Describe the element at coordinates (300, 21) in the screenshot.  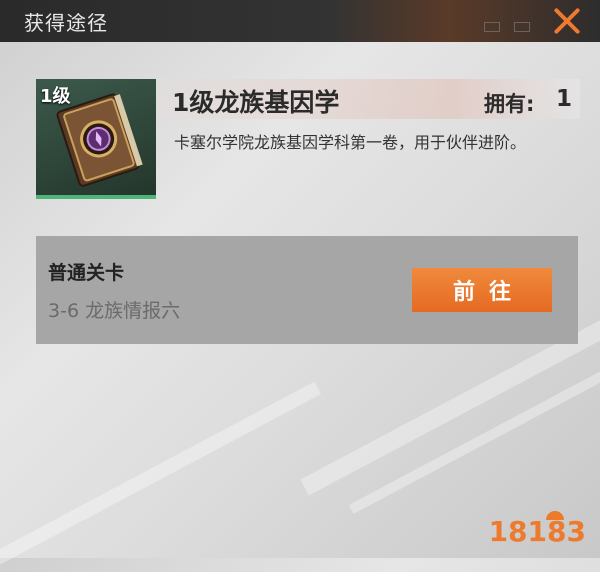
I see `title-bar: 获得途径` at that location.